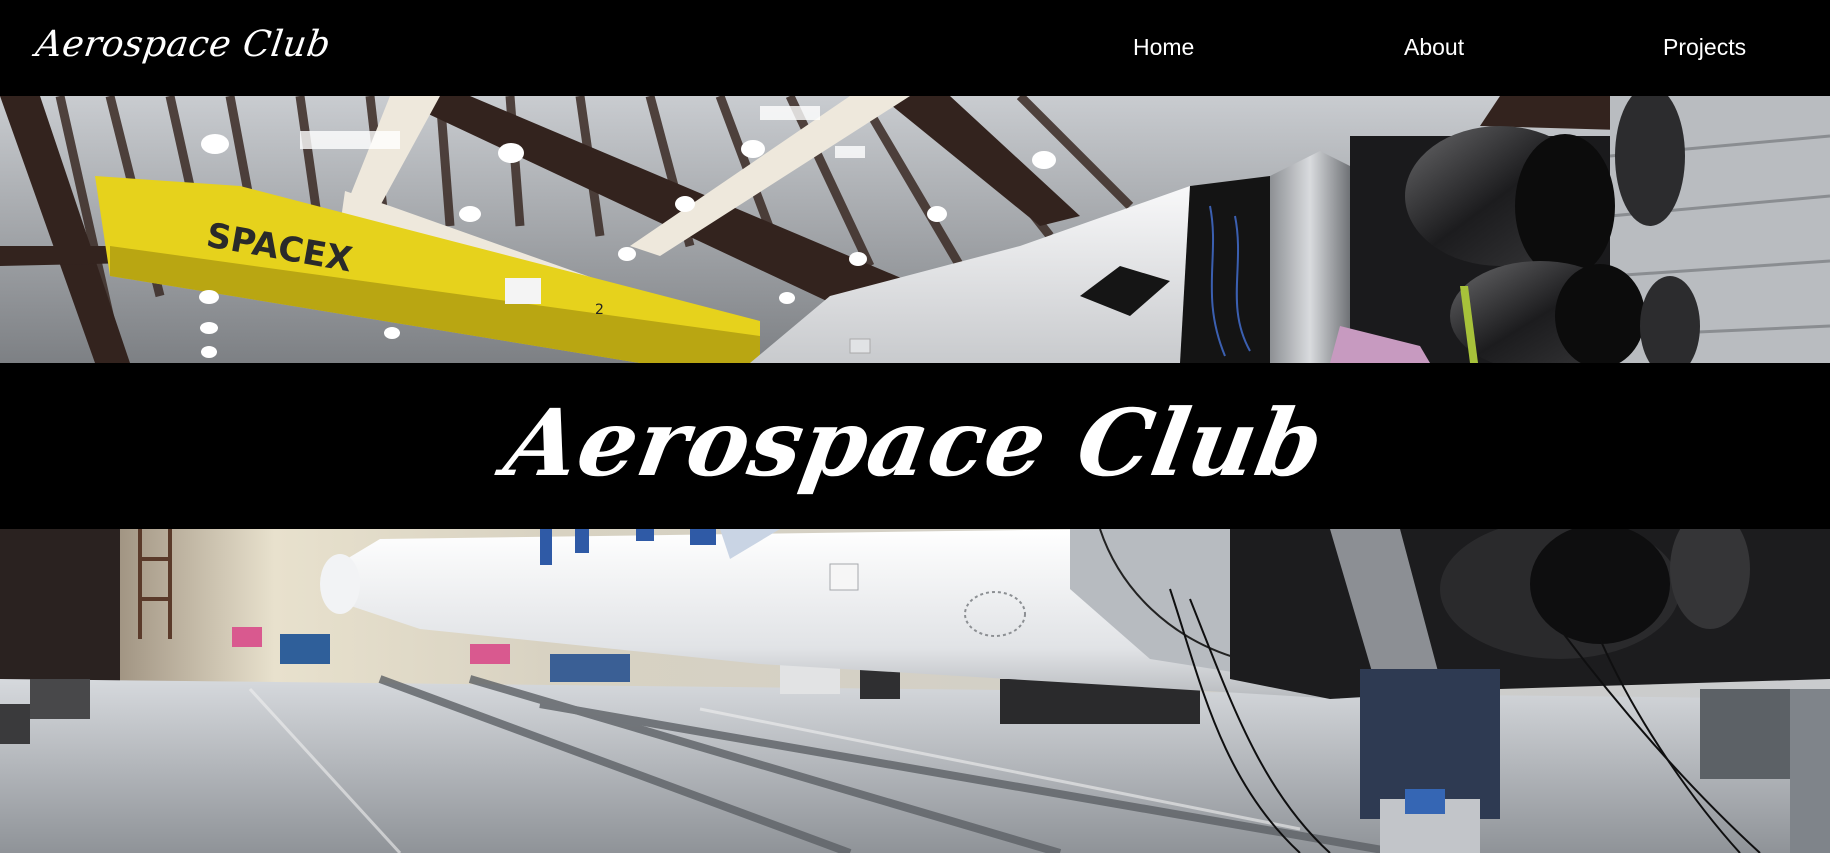  What do you see at coordinates (599, 310) in the screenshot?
I see `crane-number: 2` at bounding box center [599, 310].